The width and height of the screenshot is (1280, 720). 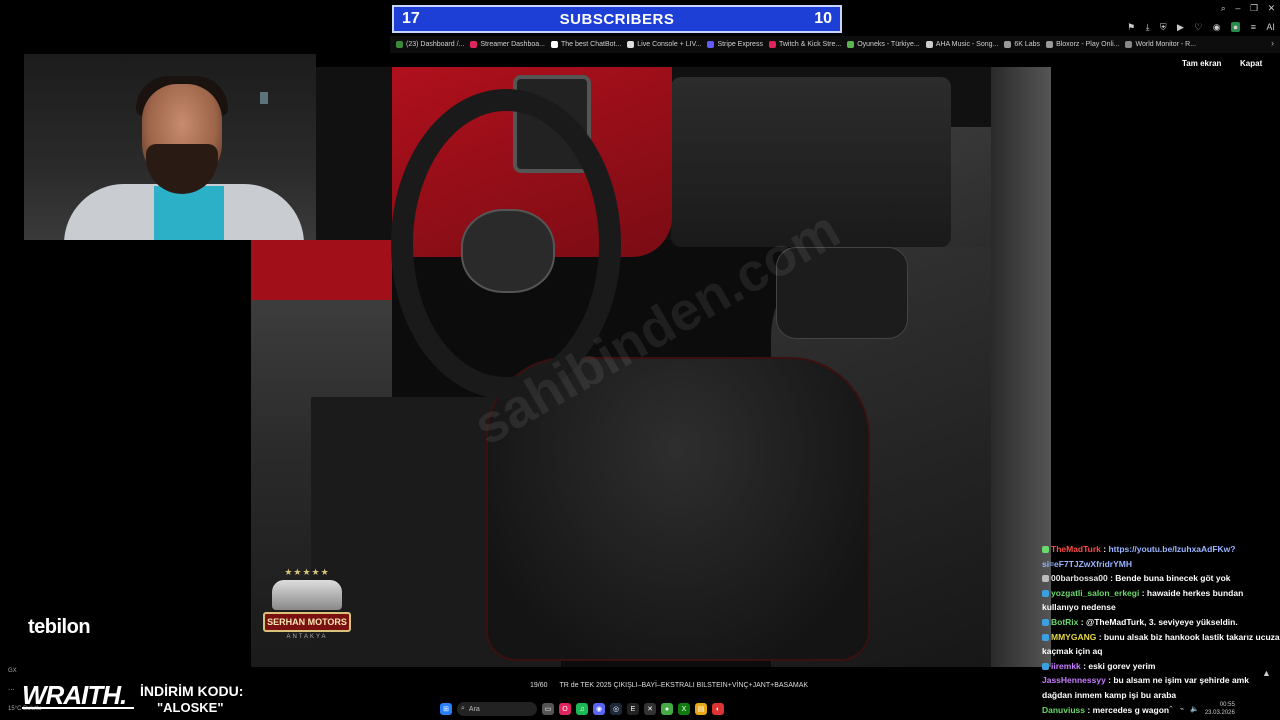 I want to click on chat-username: TheMadTurk, so click(x=1076, y=549).